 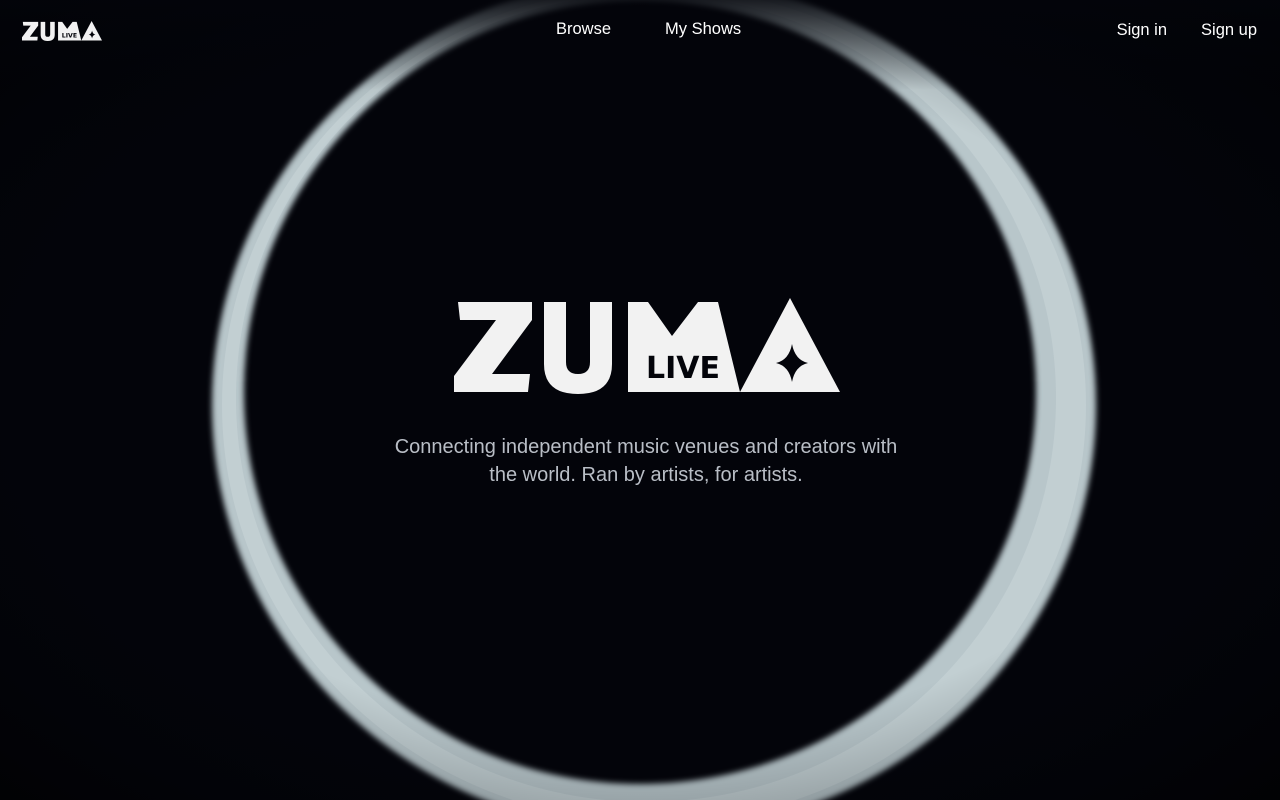 What do you see at coordinates (1142, 30) in the screenshot?
I see `sign-in-link: Sign in` at bounding box center [1142, 30].